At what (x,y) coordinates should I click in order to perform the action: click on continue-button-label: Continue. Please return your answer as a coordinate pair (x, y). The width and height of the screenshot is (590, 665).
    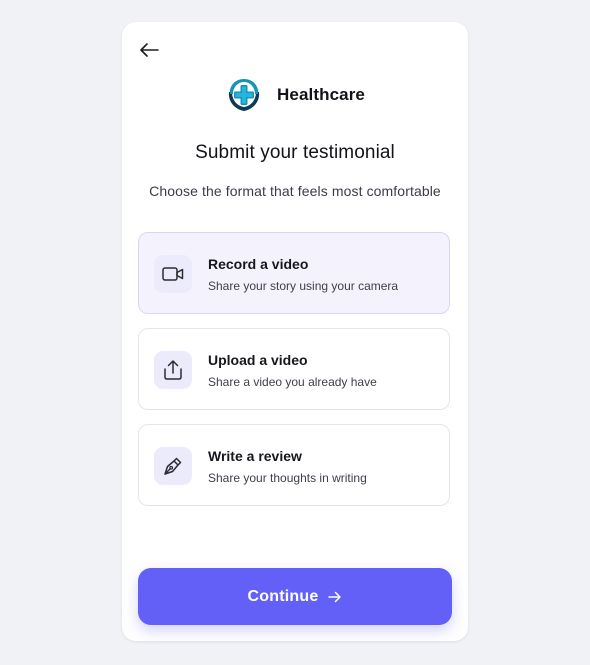
    Looking at the image, I should click on (283, 596).